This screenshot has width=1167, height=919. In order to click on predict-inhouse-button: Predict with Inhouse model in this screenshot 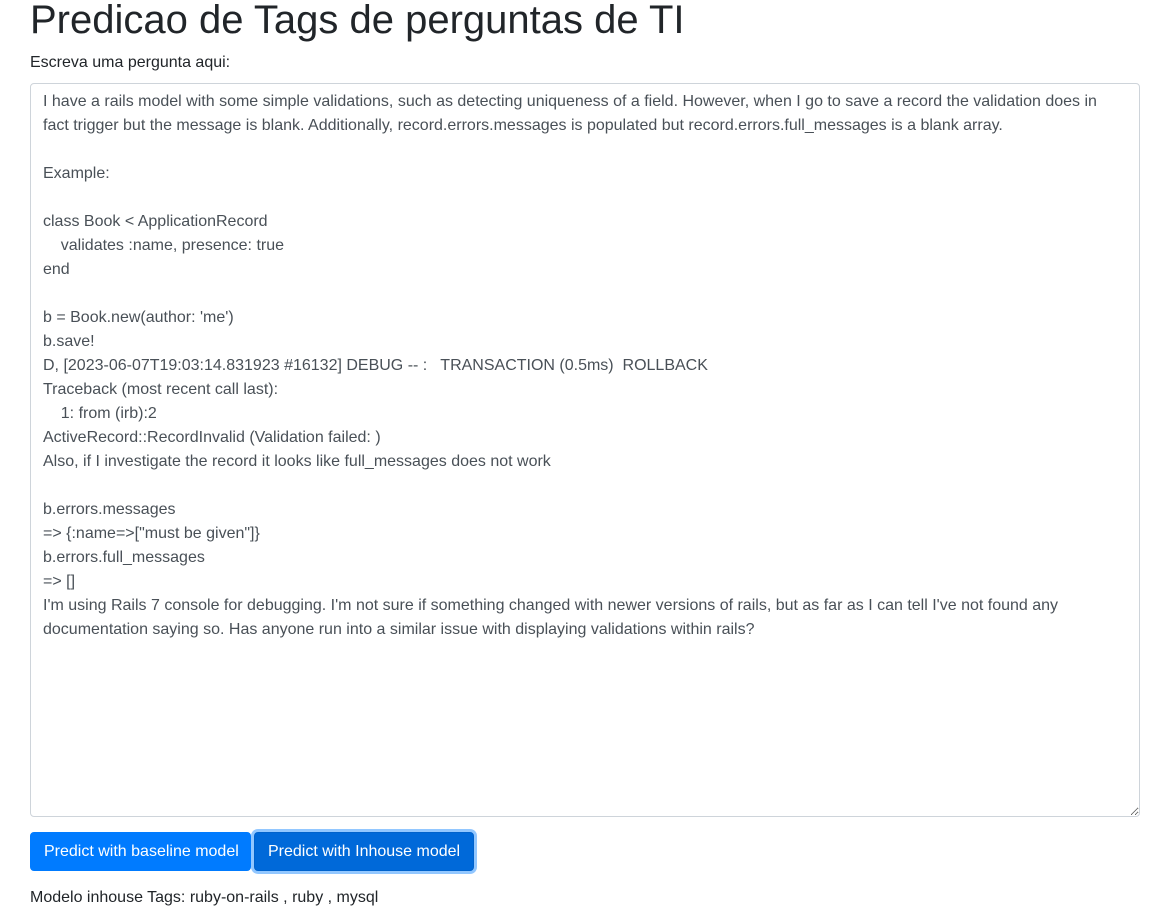, I will do `click(364, 851)`.